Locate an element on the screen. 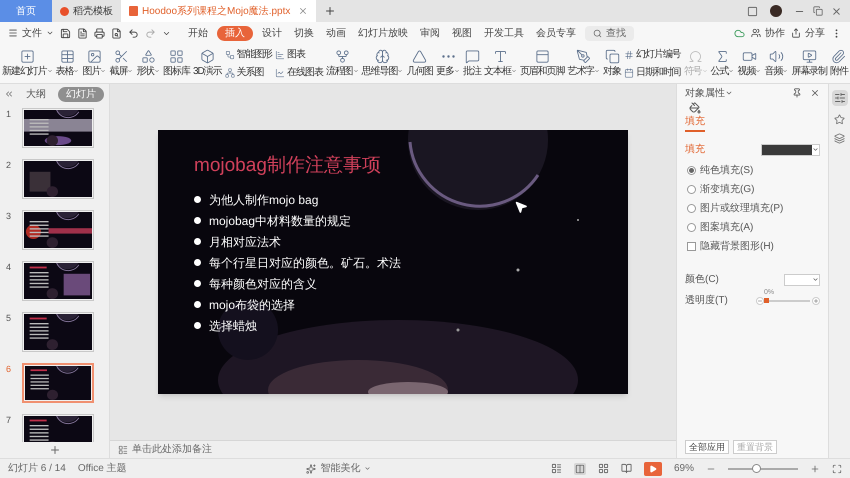 The width and height of the screenshot is (850, 478). ribbon-button: 页眉和页脚 is located at coordinates (542, 63).